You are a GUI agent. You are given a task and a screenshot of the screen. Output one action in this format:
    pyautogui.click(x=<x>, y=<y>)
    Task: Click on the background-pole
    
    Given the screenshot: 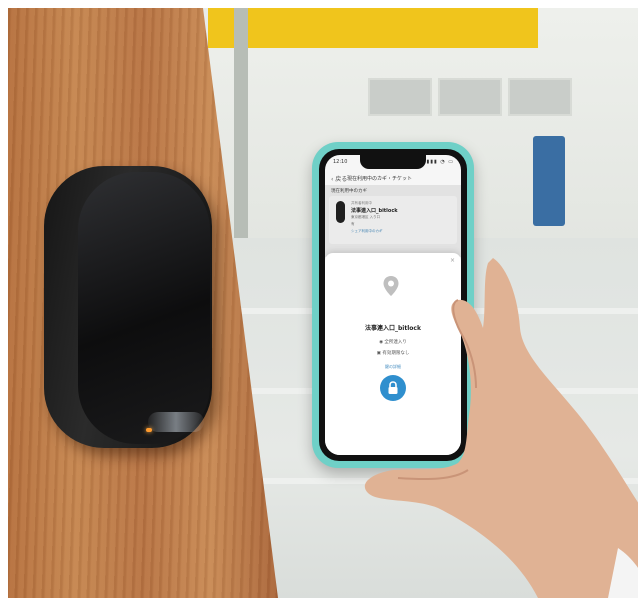 What is the action you would take?
    pyautogui.click(x=241, y=133)
    